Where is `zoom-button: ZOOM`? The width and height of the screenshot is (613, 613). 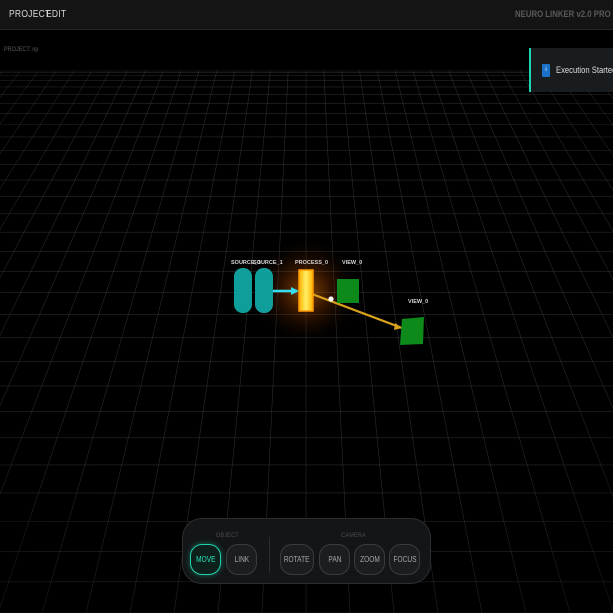
zoom-button: ZOOM is located at coordinates (369, 559).